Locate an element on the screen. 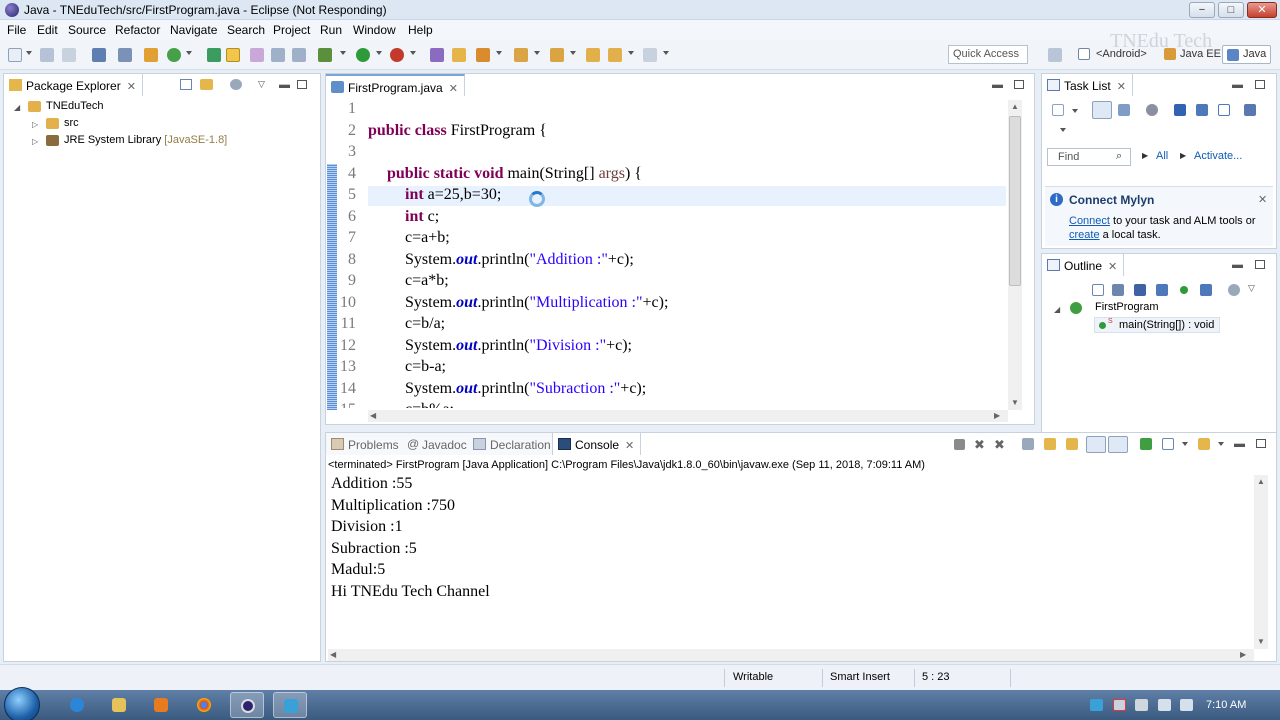  tab-task-list: Task List ✕ is located at coordinates (1087, 85).